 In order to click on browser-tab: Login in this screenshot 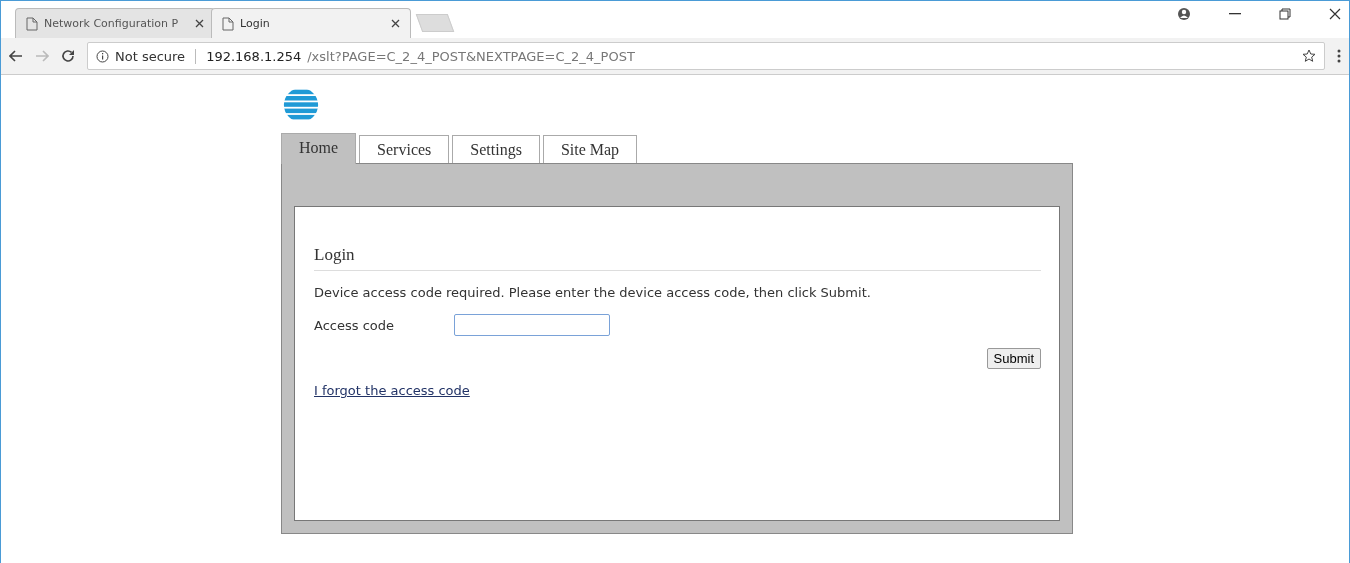, I will do `click(311, 23)`.